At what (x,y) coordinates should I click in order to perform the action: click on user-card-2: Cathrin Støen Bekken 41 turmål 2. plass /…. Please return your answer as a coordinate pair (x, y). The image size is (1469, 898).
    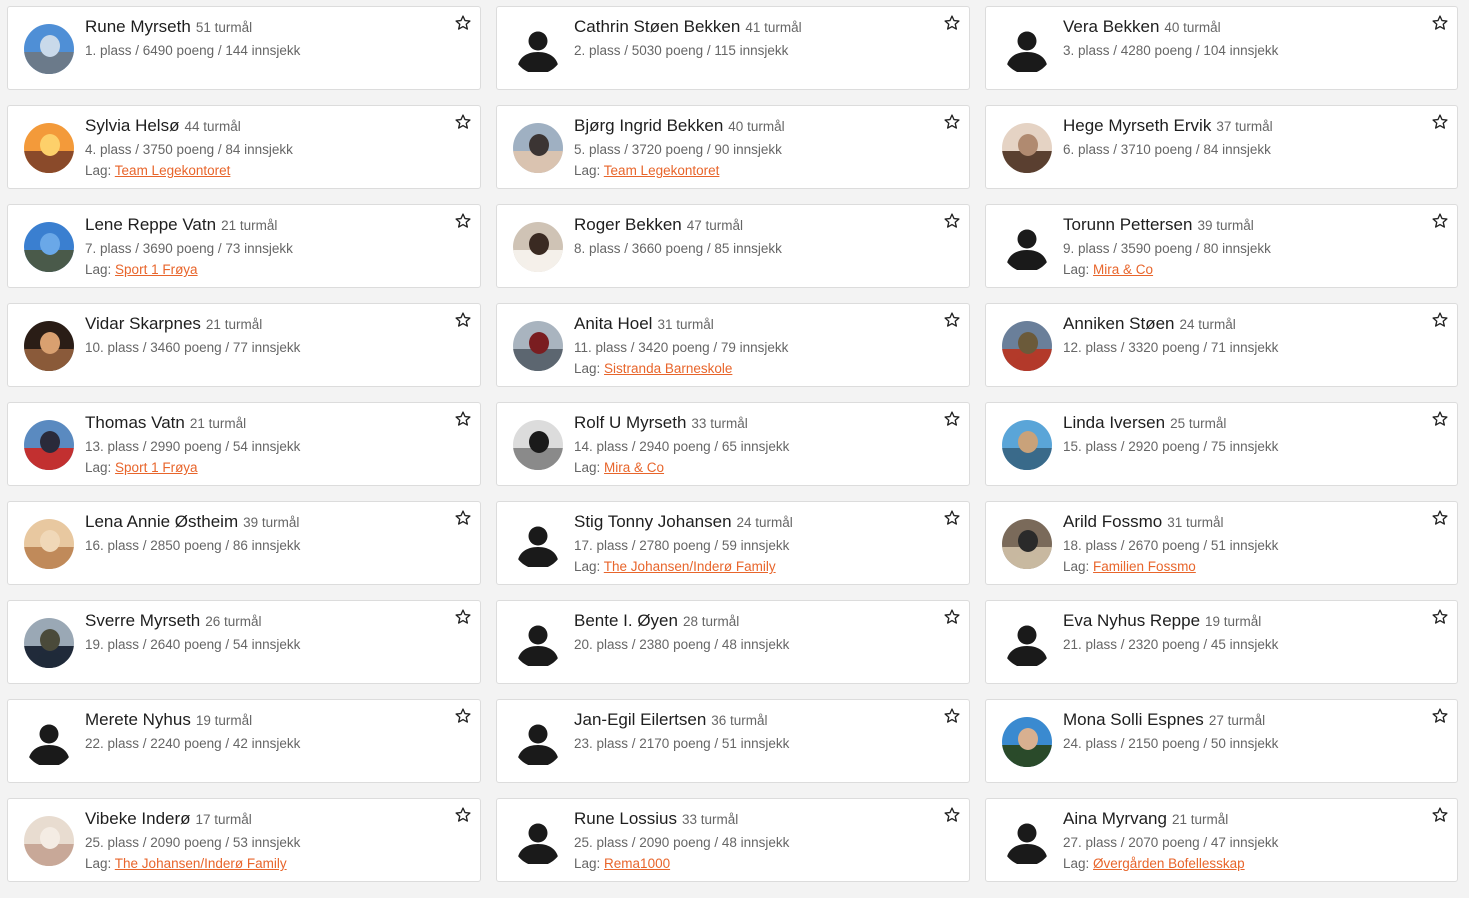
    Looking at the image, I should click on (733, 48).